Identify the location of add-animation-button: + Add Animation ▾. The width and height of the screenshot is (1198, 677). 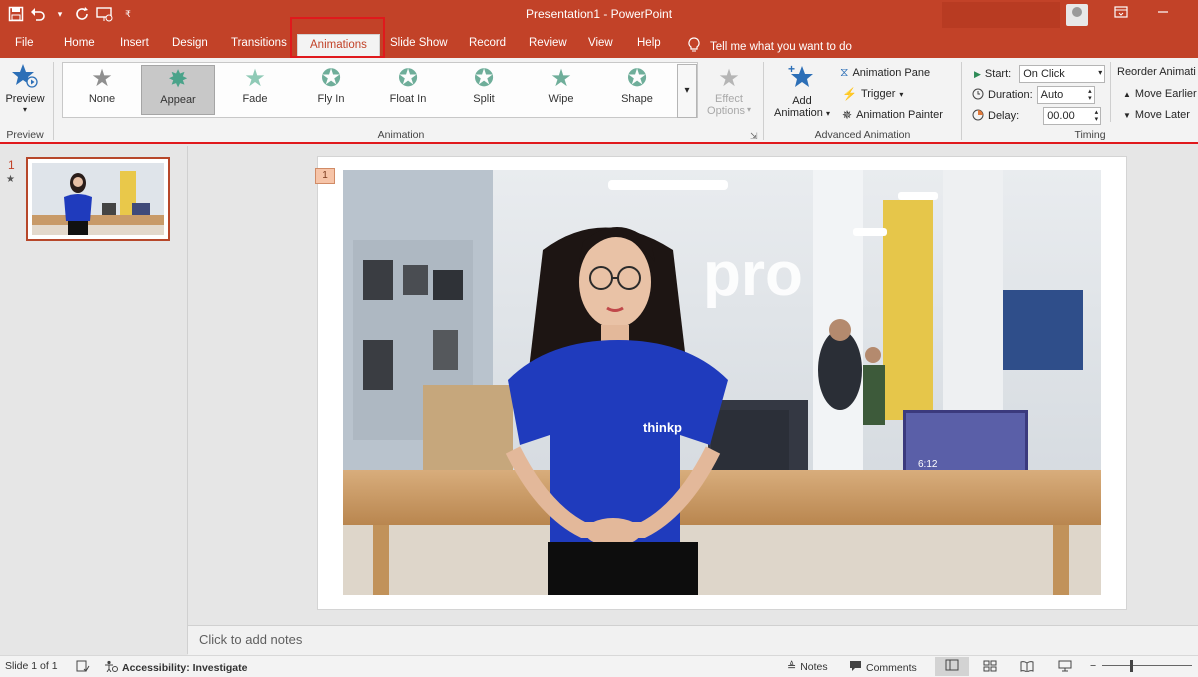
(802, 90).